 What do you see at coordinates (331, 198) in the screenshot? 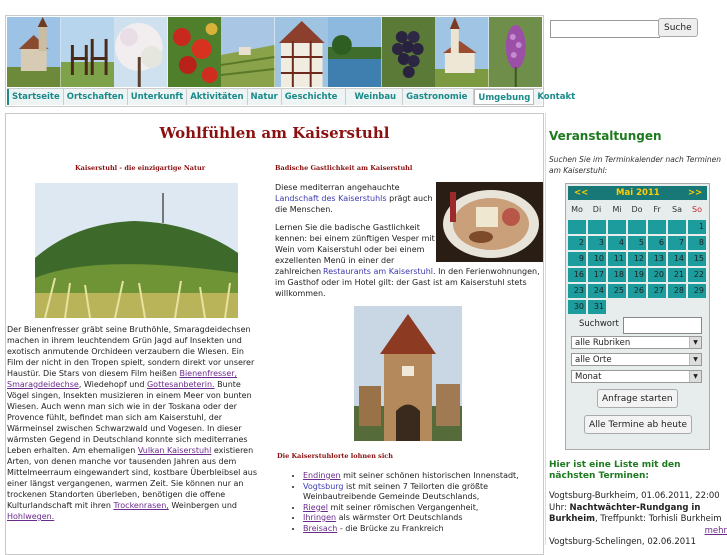
I see `link-landschaft: Landschaft des Kaiserstuhls` at bounding box center [331, 198].